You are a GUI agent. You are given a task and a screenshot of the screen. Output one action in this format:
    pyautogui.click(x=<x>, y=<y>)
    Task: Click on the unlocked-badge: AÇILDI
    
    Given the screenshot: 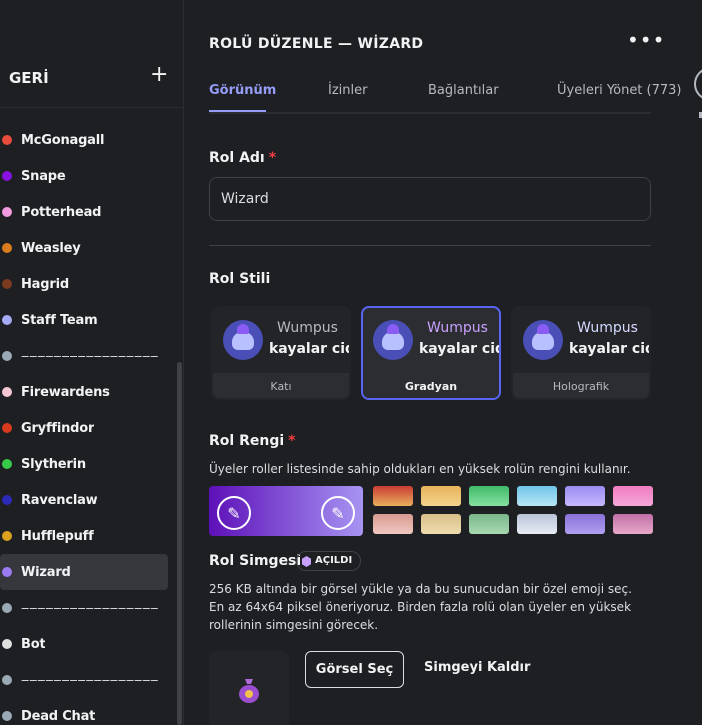 What is the action you would take?
    pyautogui.click(x=329, y=561)
    